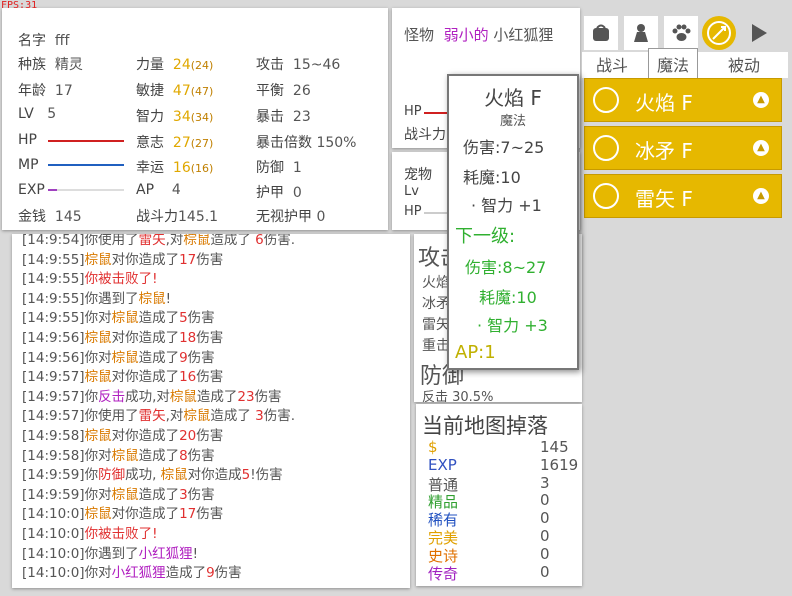  Describe the element at coordinates (111, 416) in the screenshot. I see `log-text: 你使用了` at that location.